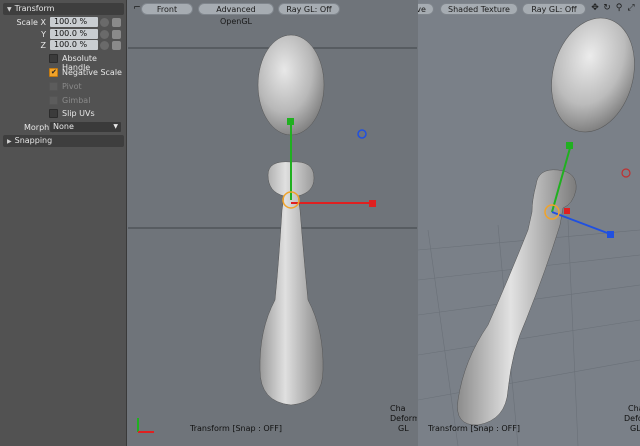 This screenshot has height=446, width=640. Describe the element at coordinates (74, 45) in the screenshot. I see `scale-z-field: 100.0 %` at that location.